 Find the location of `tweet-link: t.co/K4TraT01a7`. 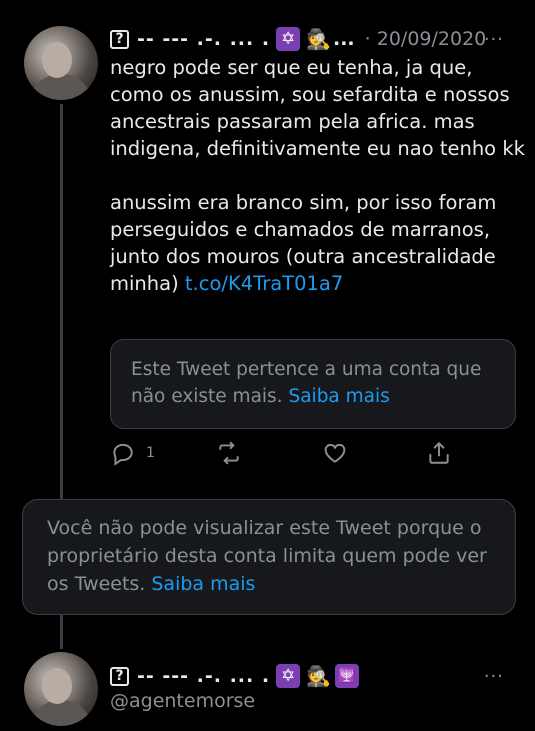

tweet-link: t.co/K4TraT01a7 is located at coordinates (264, 283).